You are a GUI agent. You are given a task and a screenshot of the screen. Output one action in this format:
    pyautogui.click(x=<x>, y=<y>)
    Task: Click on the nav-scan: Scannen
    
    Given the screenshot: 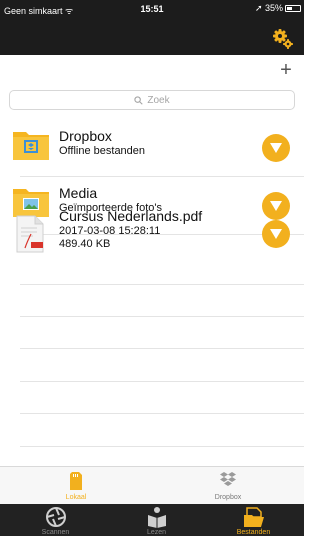 What is the action you would take?
    pyautogui.click(x=55, y=520)
    